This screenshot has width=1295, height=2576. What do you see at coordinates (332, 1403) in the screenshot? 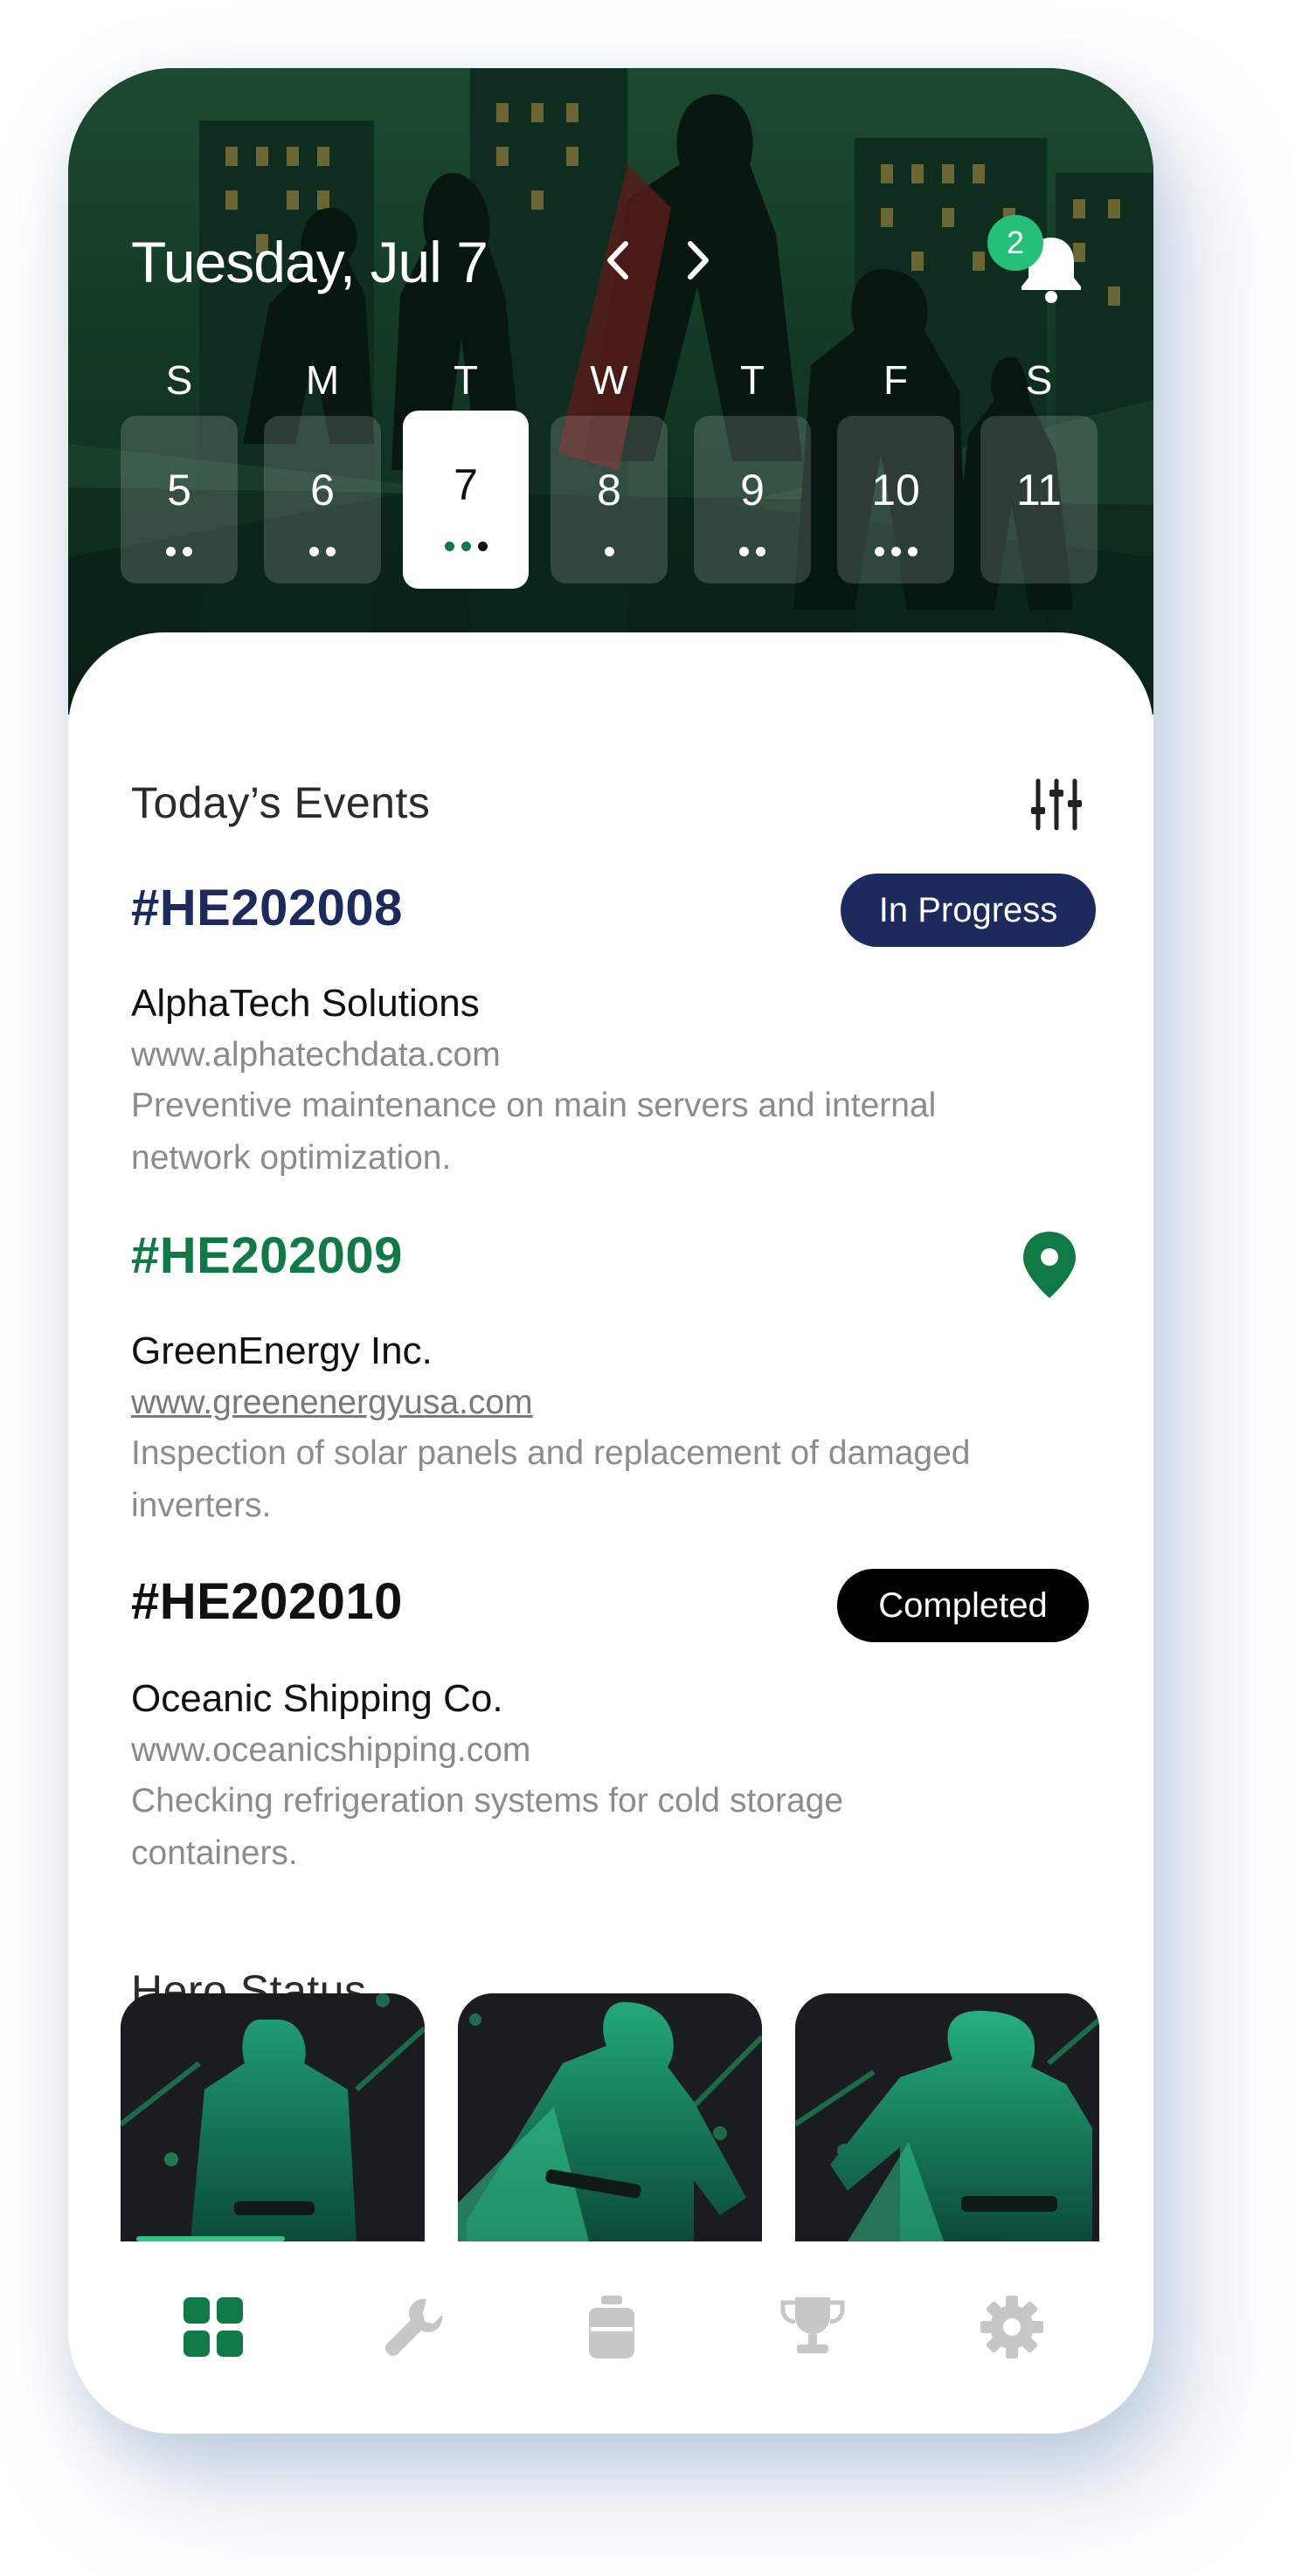
I see `event-url-link: www.greenenergyusa.com` at bounding box center [332, 1403].